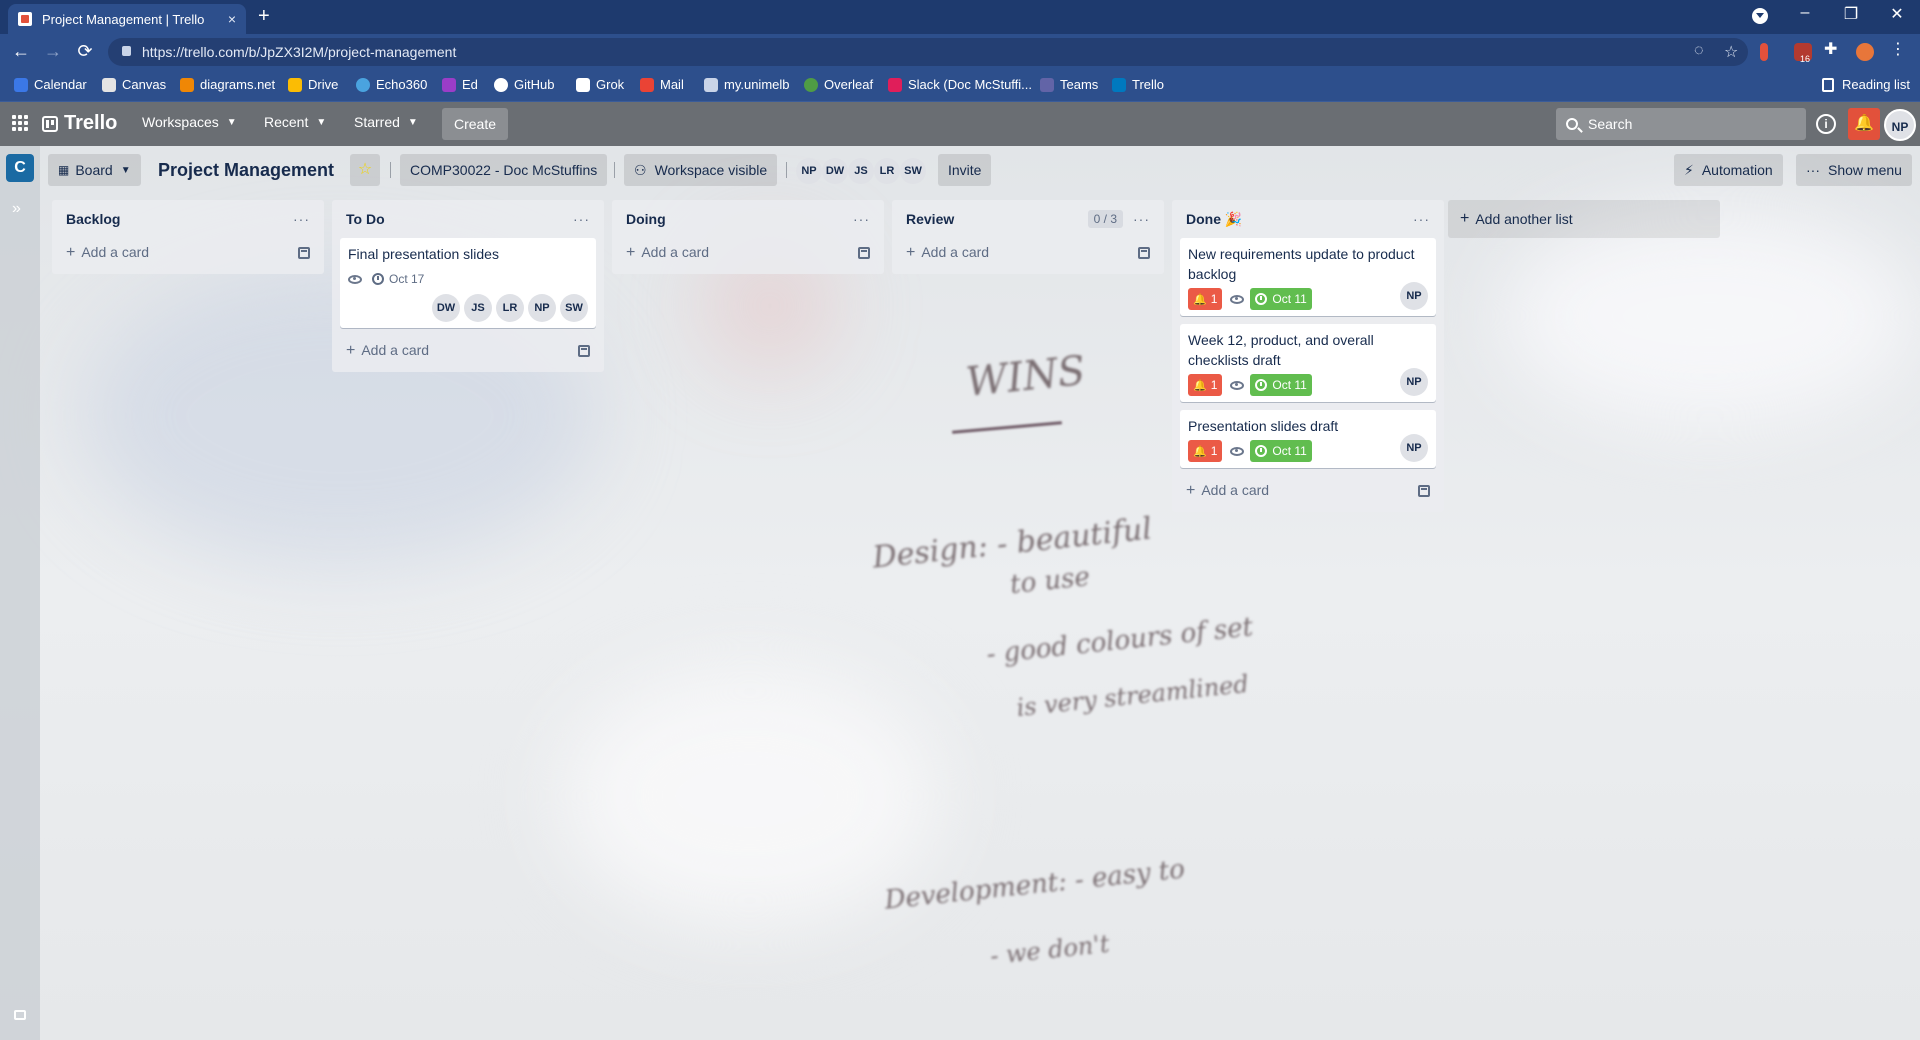  What do you see at coordinates (1899, 48) in the screenshot?
I see `browser-menu-icon: ⋮` at bounding box center [1899, 48].